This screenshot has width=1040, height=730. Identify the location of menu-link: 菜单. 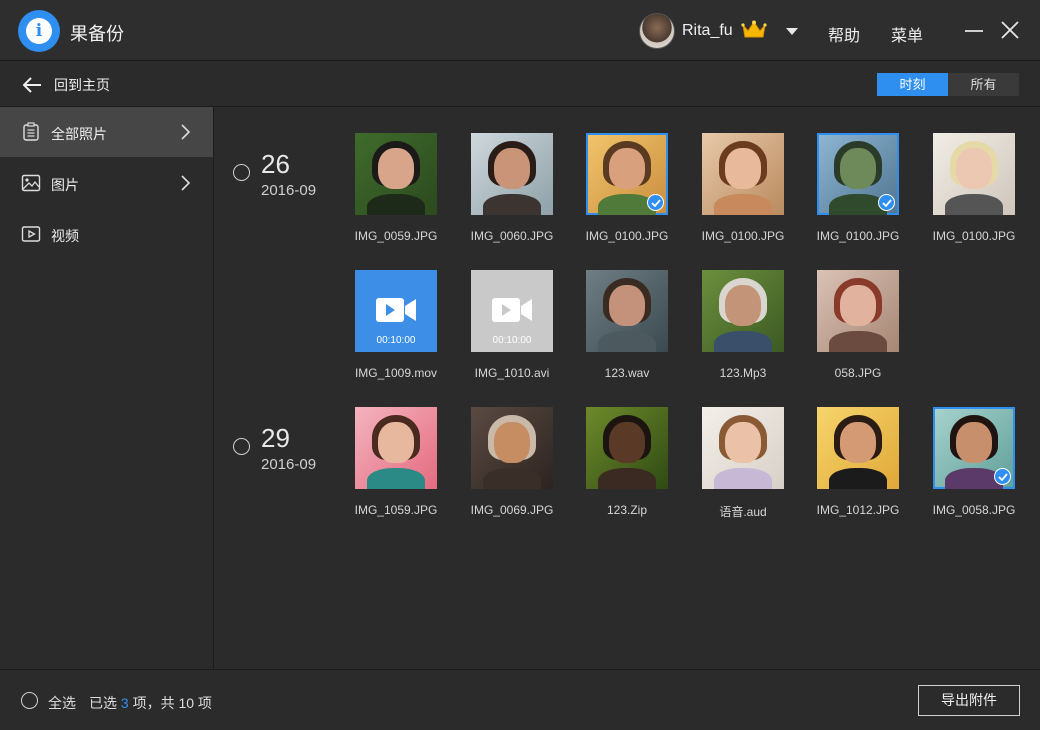
(907, 34).